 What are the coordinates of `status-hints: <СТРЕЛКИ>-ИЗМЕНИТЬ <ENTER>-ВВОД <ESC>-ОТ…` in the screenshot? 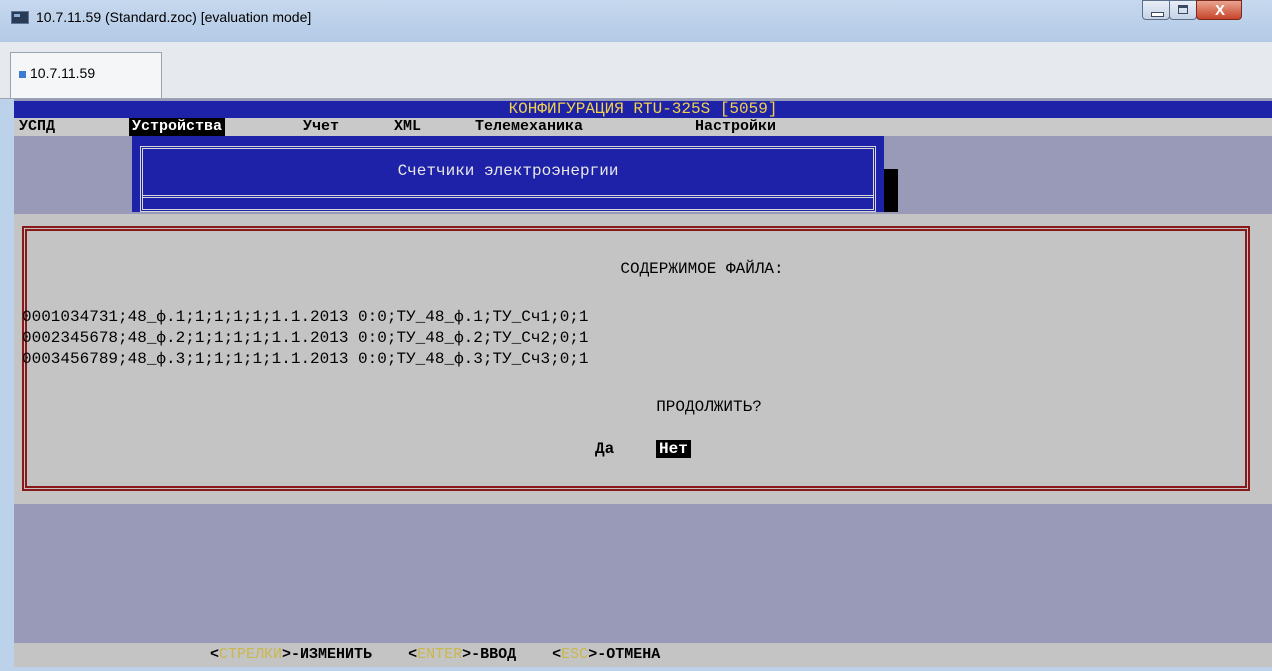 It's located at (435, 654).